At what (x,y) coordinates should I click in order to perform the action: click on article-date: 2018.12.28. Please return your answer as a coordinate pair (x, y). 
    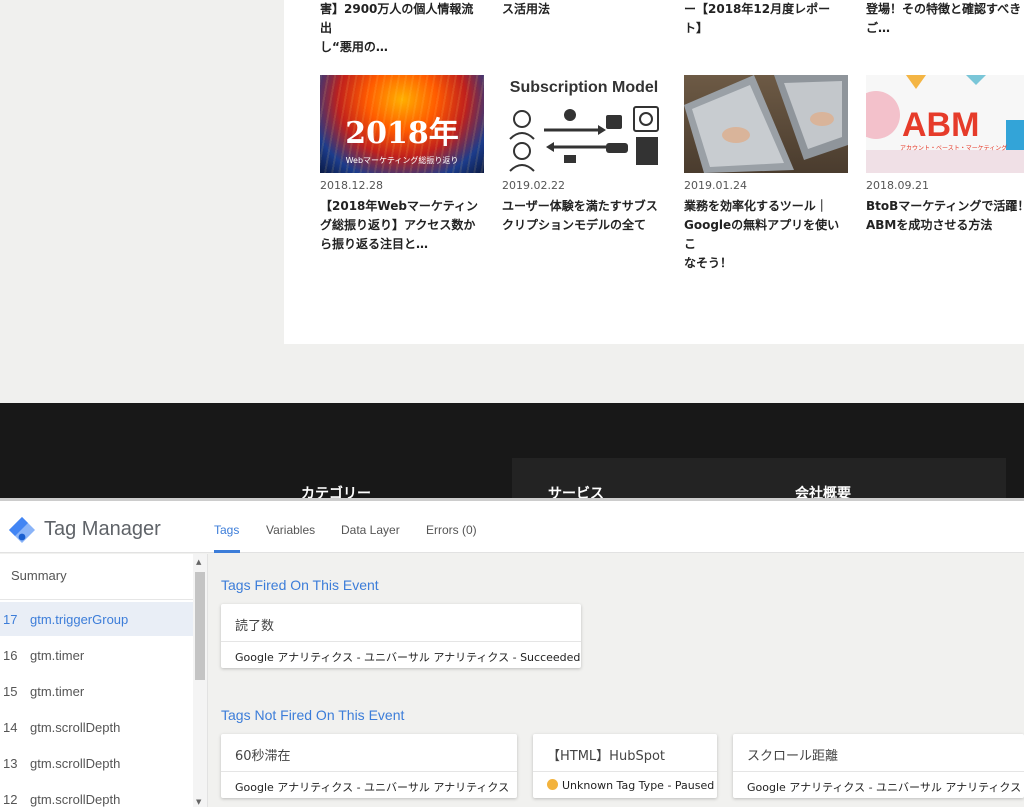
    Looking at the image, I should click on (351, 185).